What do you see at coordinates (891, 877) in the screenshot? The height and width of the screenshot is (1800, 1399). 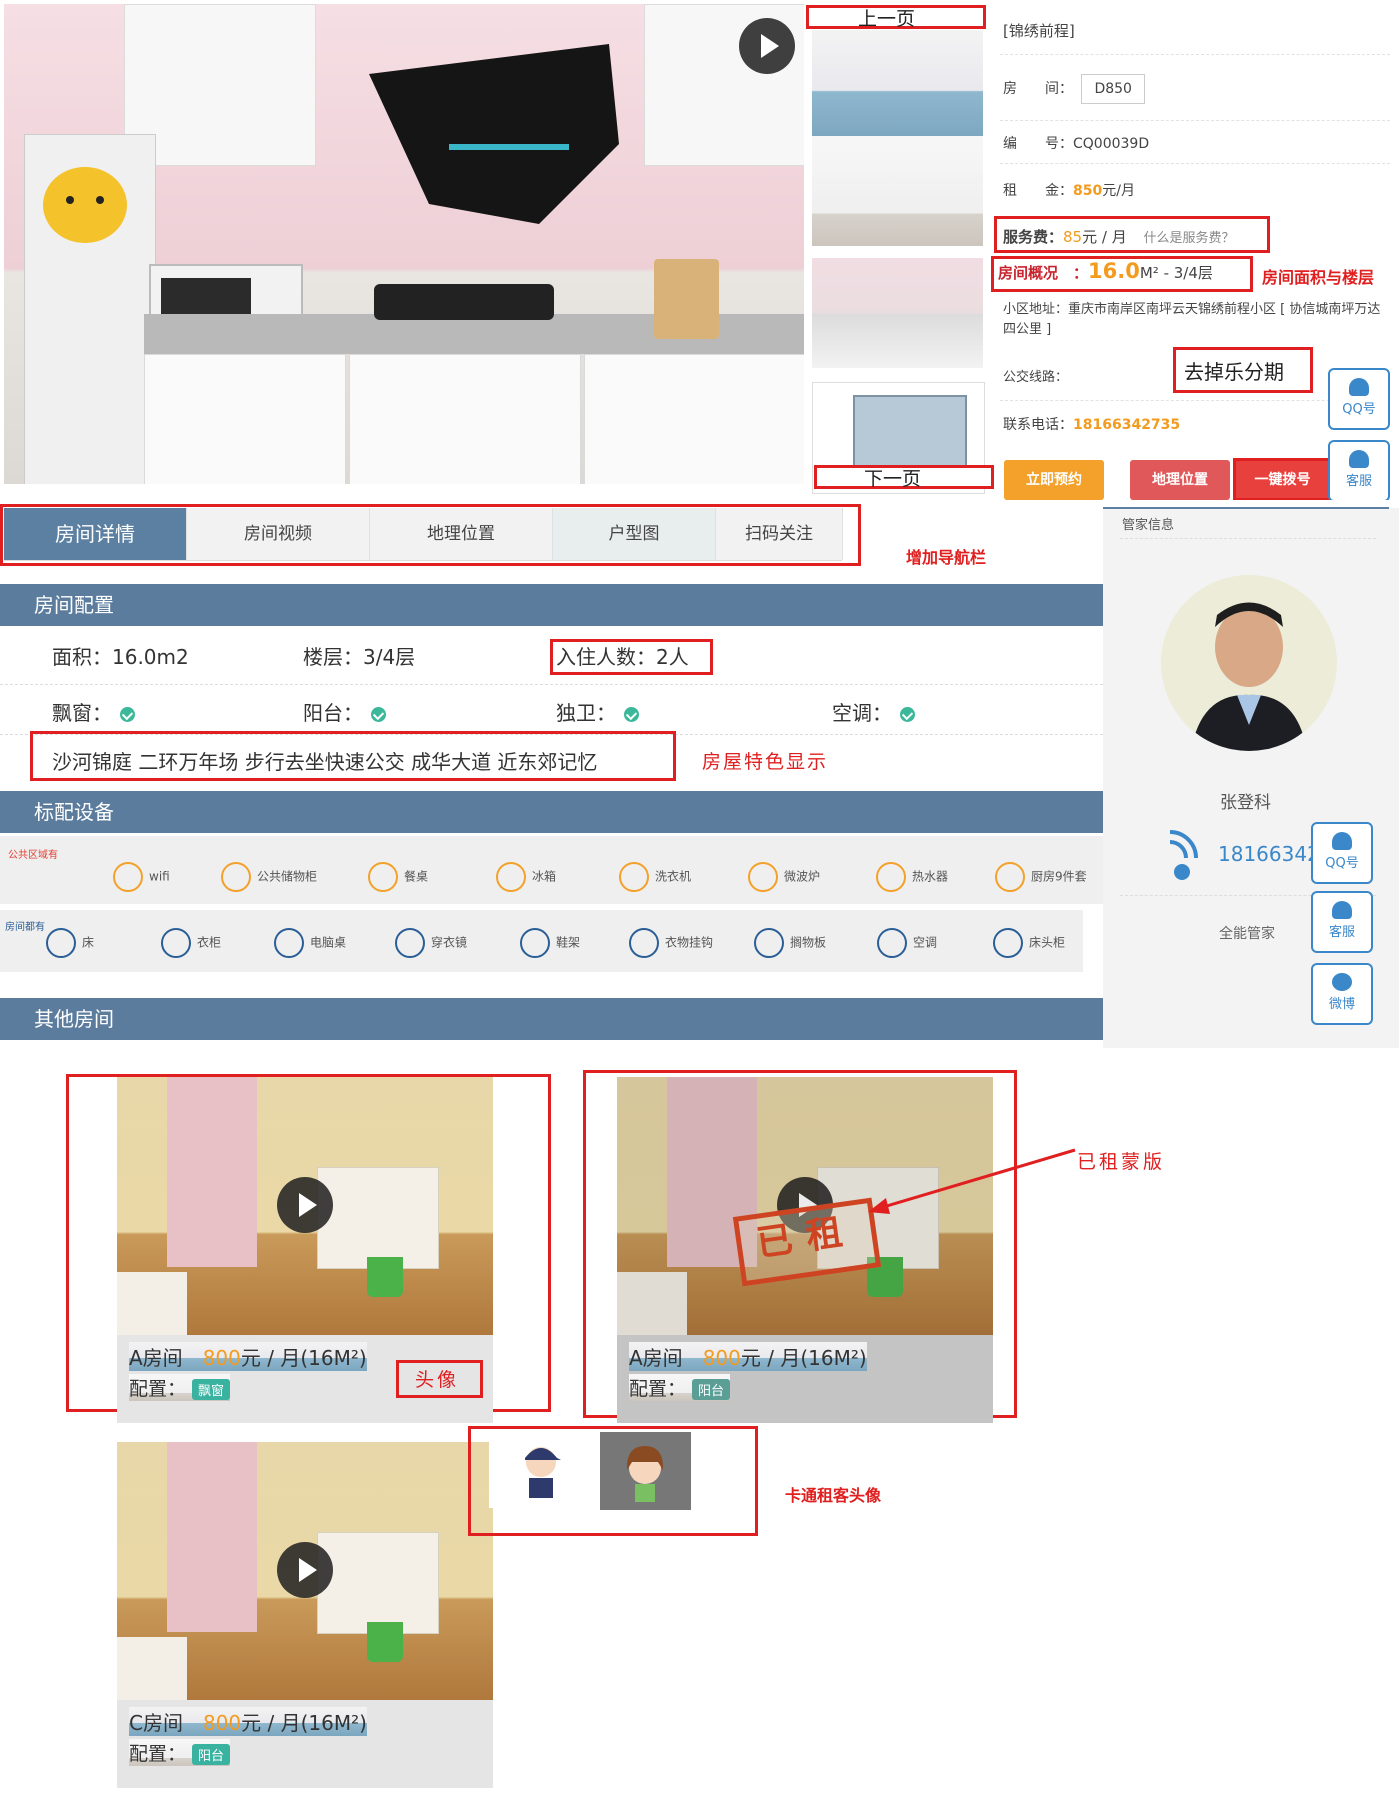 I see `water-heater-icon` at bounding box center [891, 877].